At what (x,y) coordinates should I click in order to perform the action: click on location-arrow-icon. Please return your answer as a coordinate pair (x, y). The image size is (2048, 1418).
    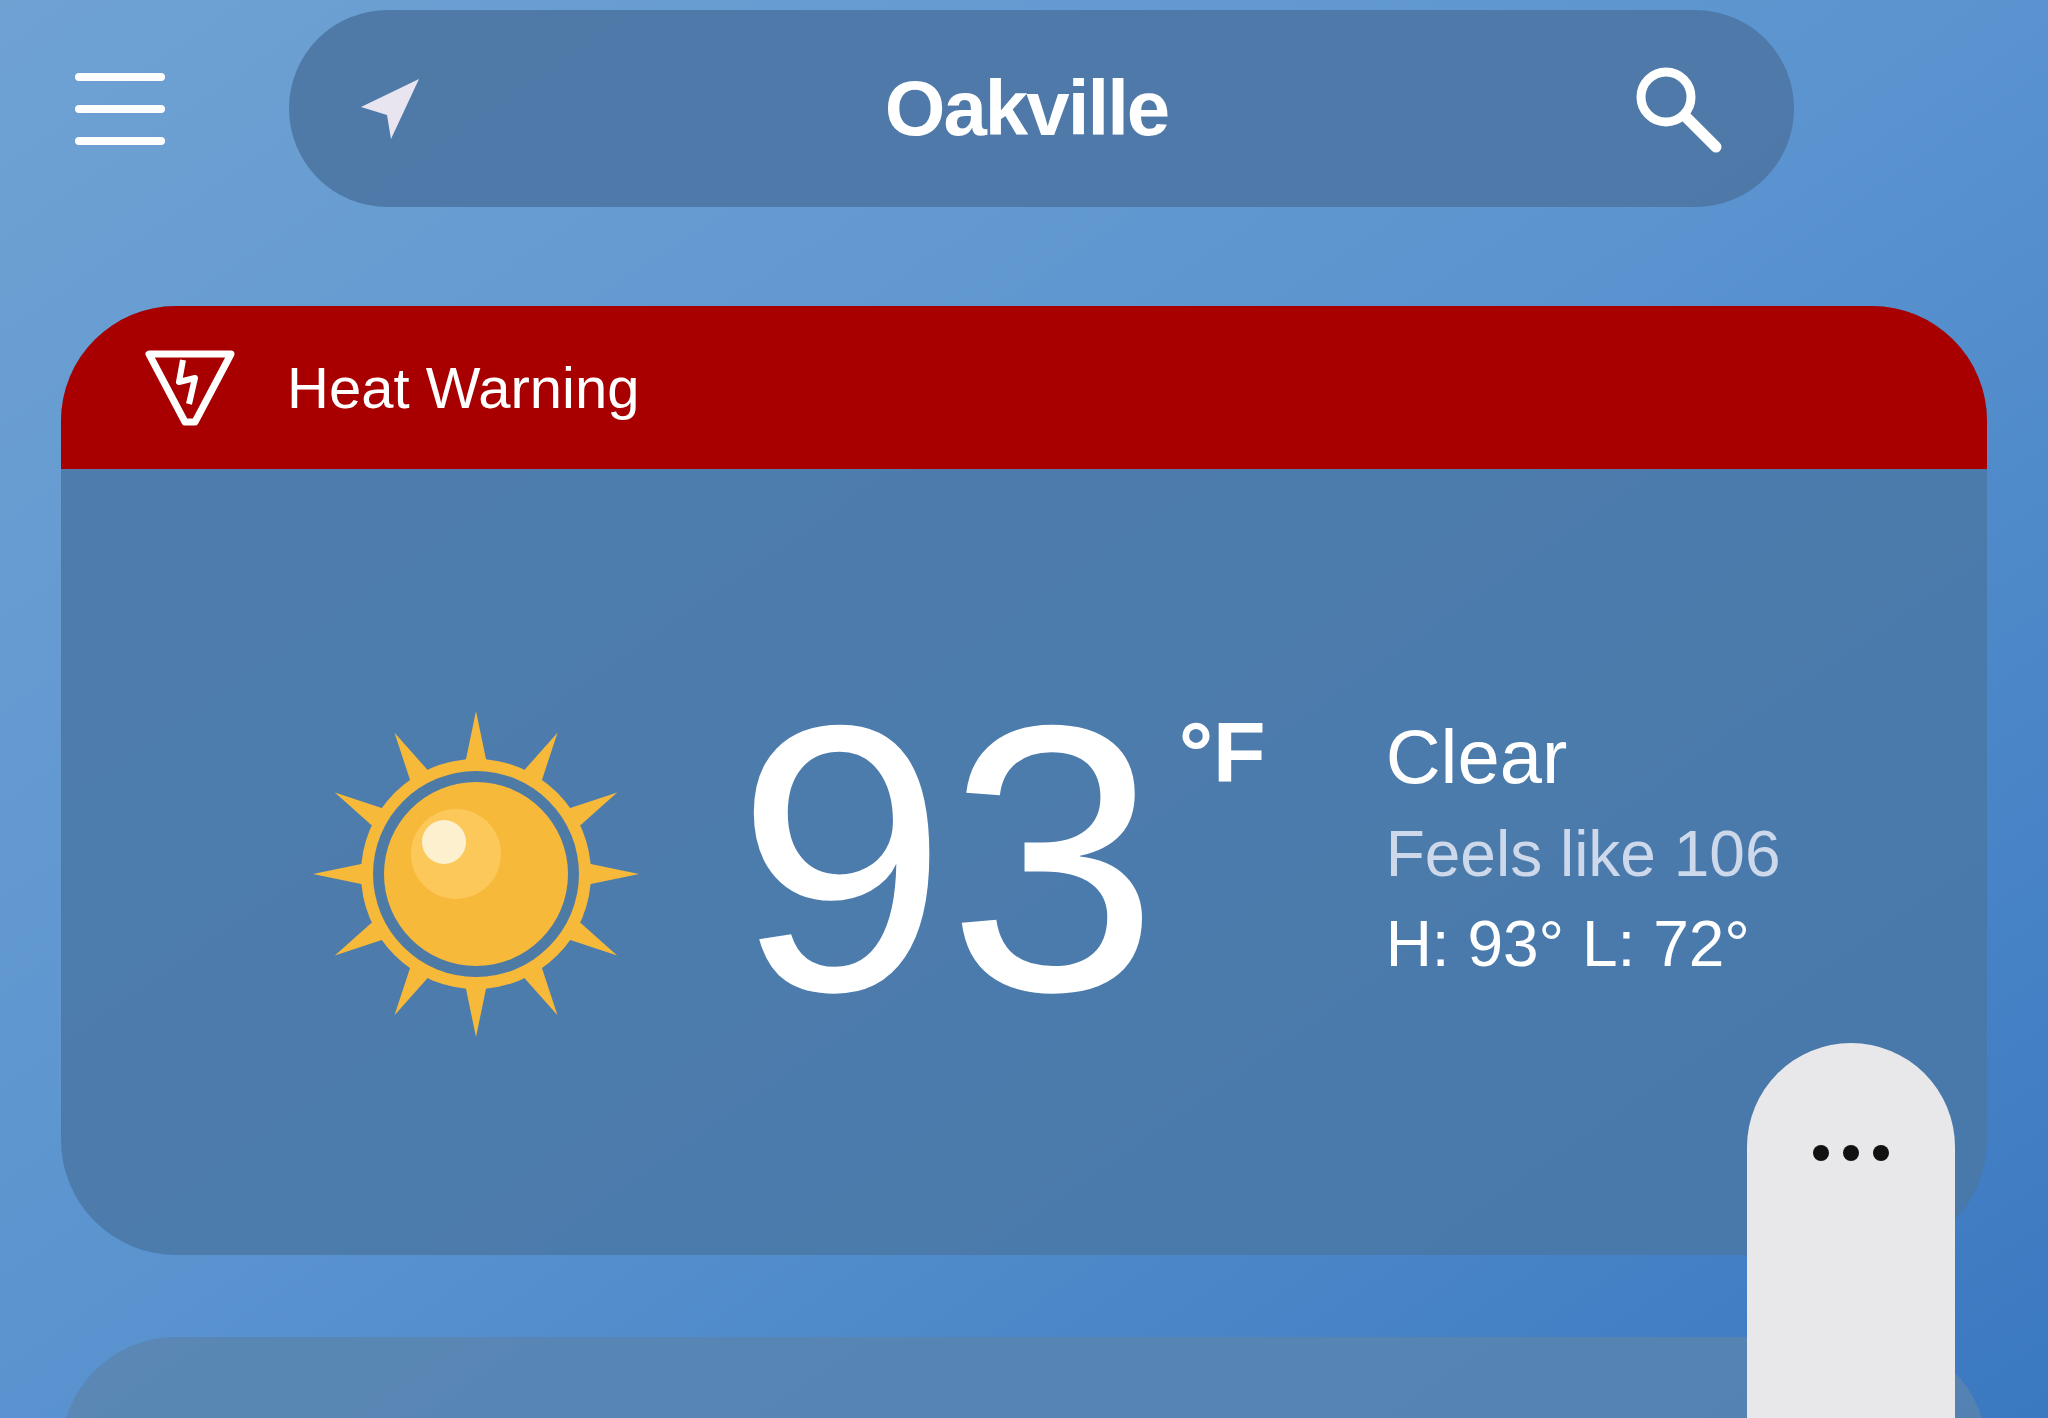
    Looking at the image, I should click on (390, 108).